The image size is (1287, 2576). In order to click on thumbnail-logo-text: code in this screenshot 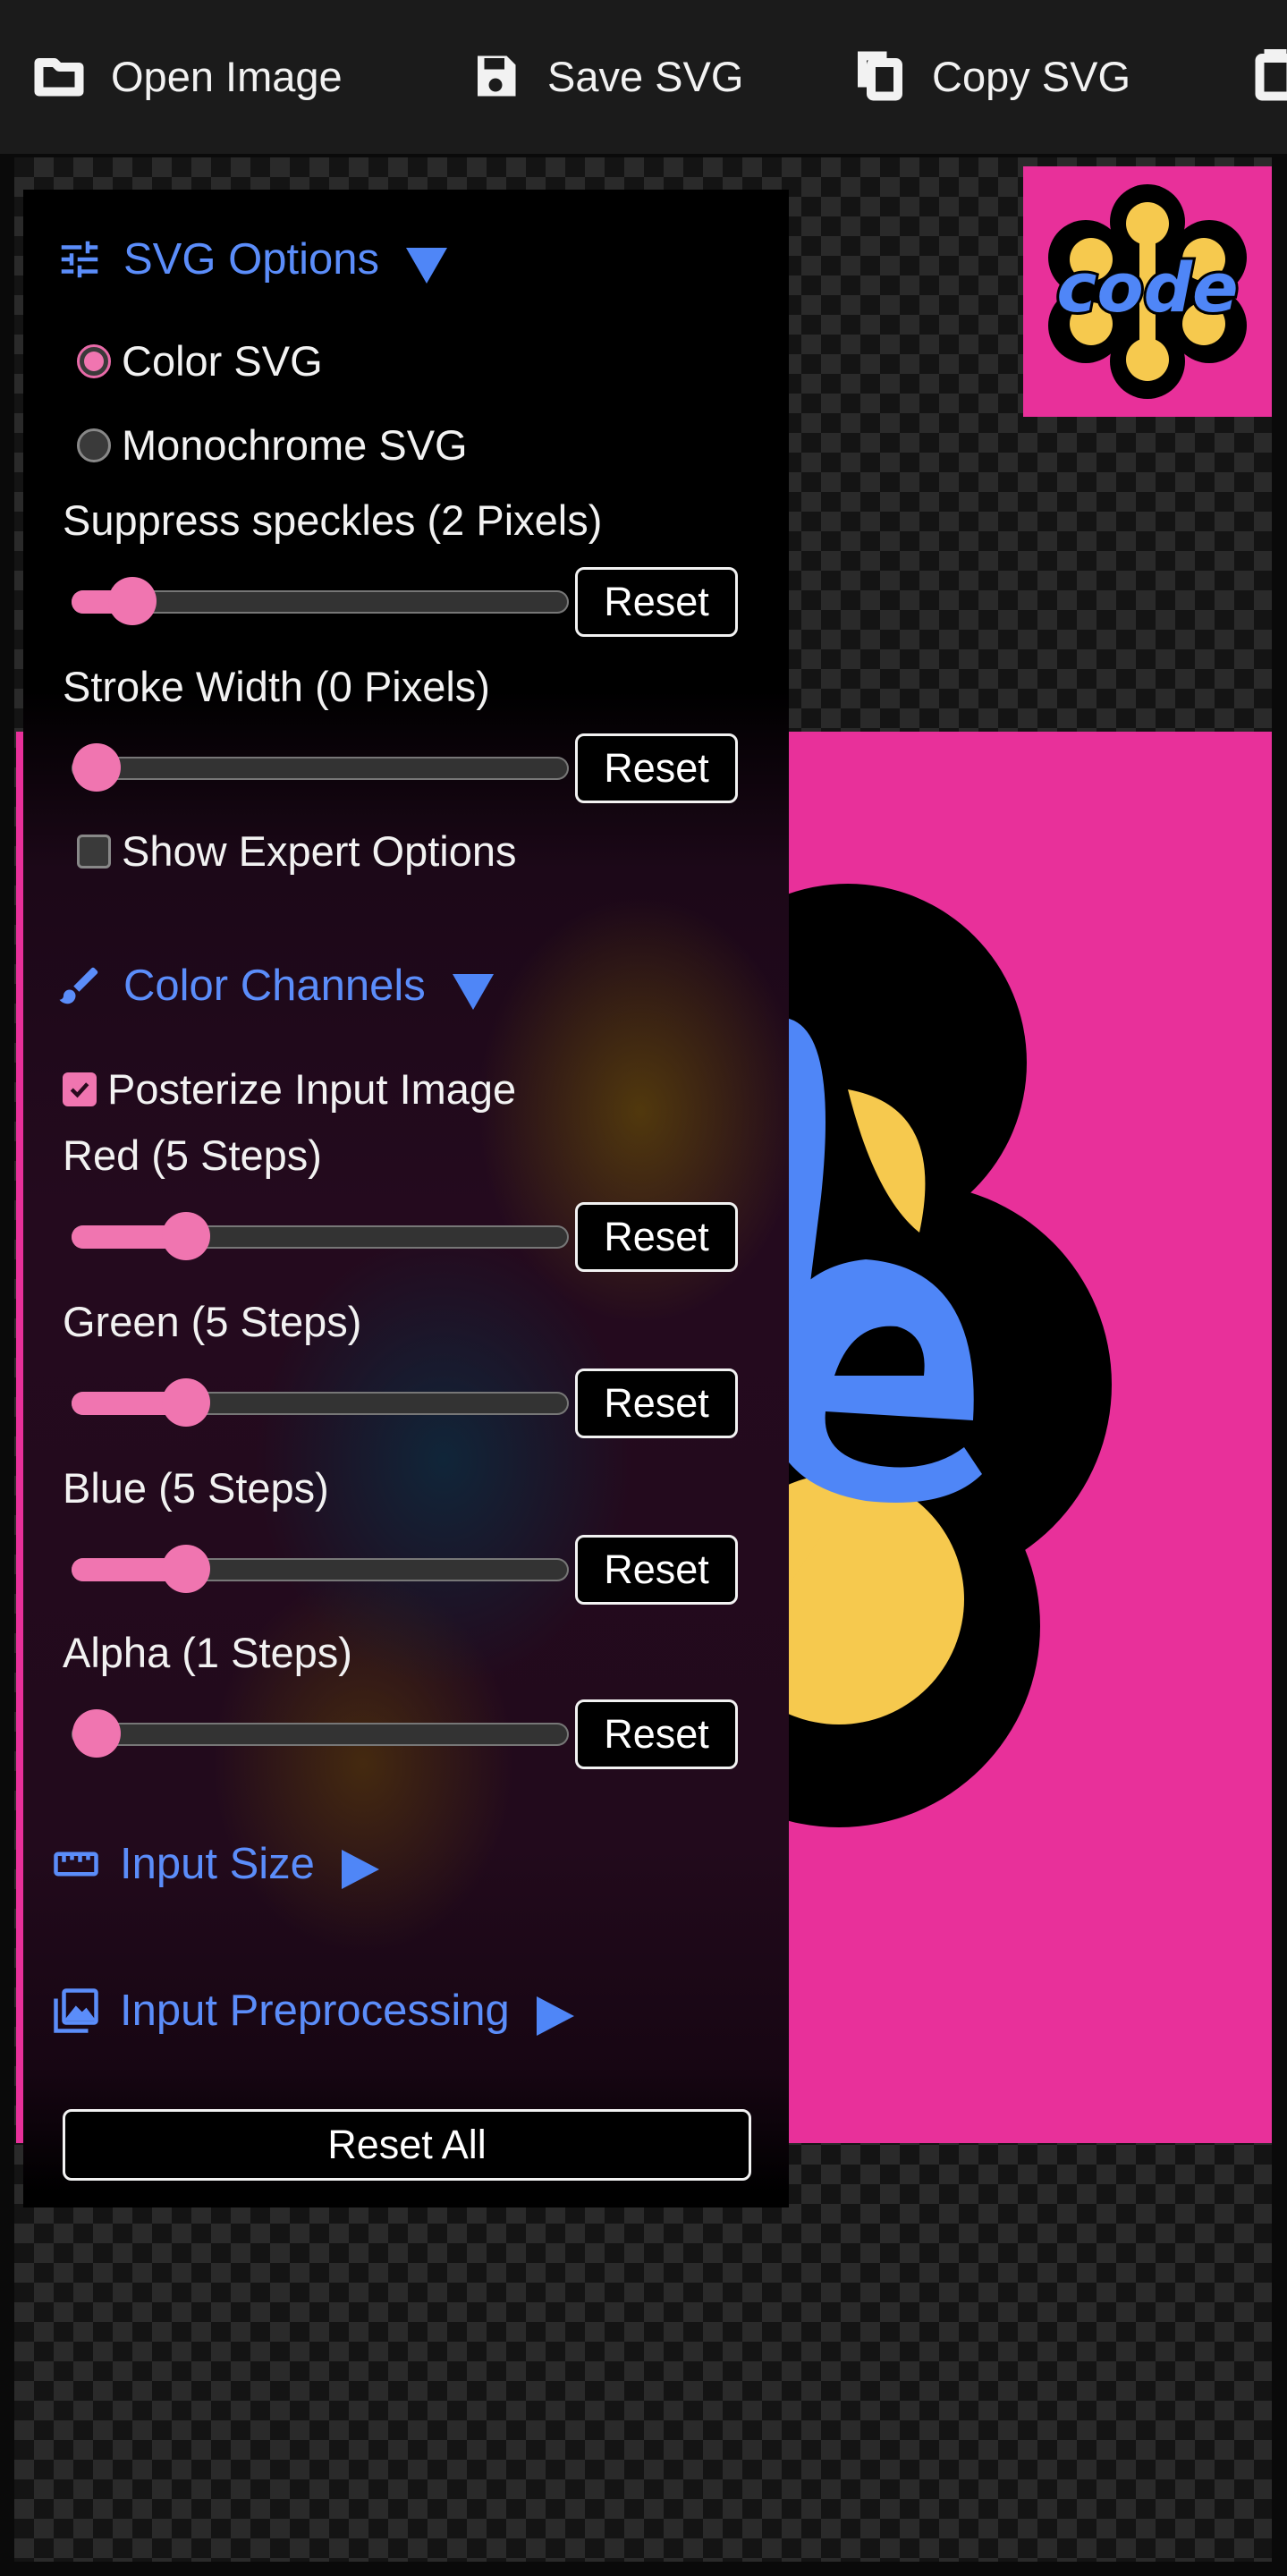, I will do `click(1147, 287)`.